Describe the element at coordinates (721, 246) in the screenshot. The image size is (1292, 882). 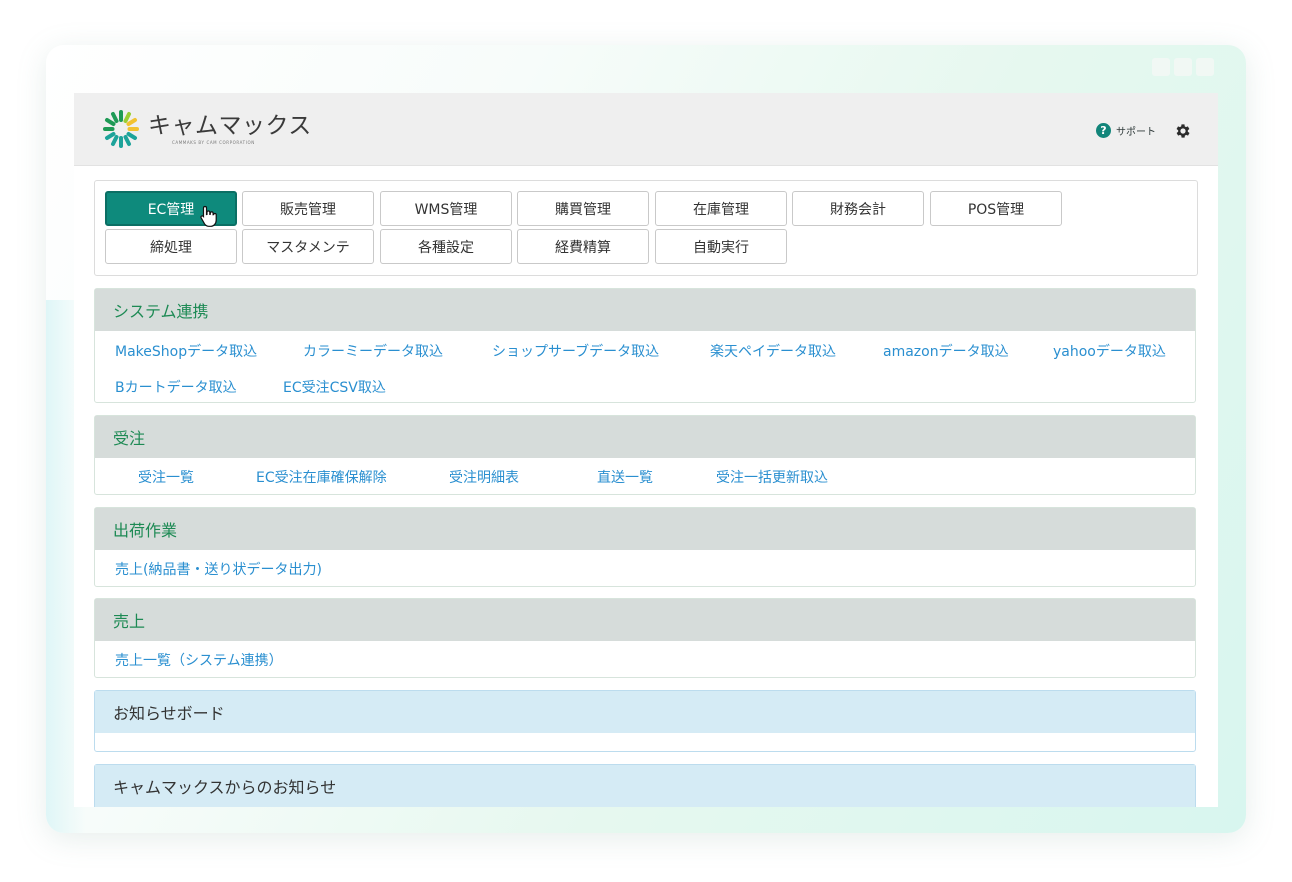
I see `tab-auto-execution: 自動実行` at that location.